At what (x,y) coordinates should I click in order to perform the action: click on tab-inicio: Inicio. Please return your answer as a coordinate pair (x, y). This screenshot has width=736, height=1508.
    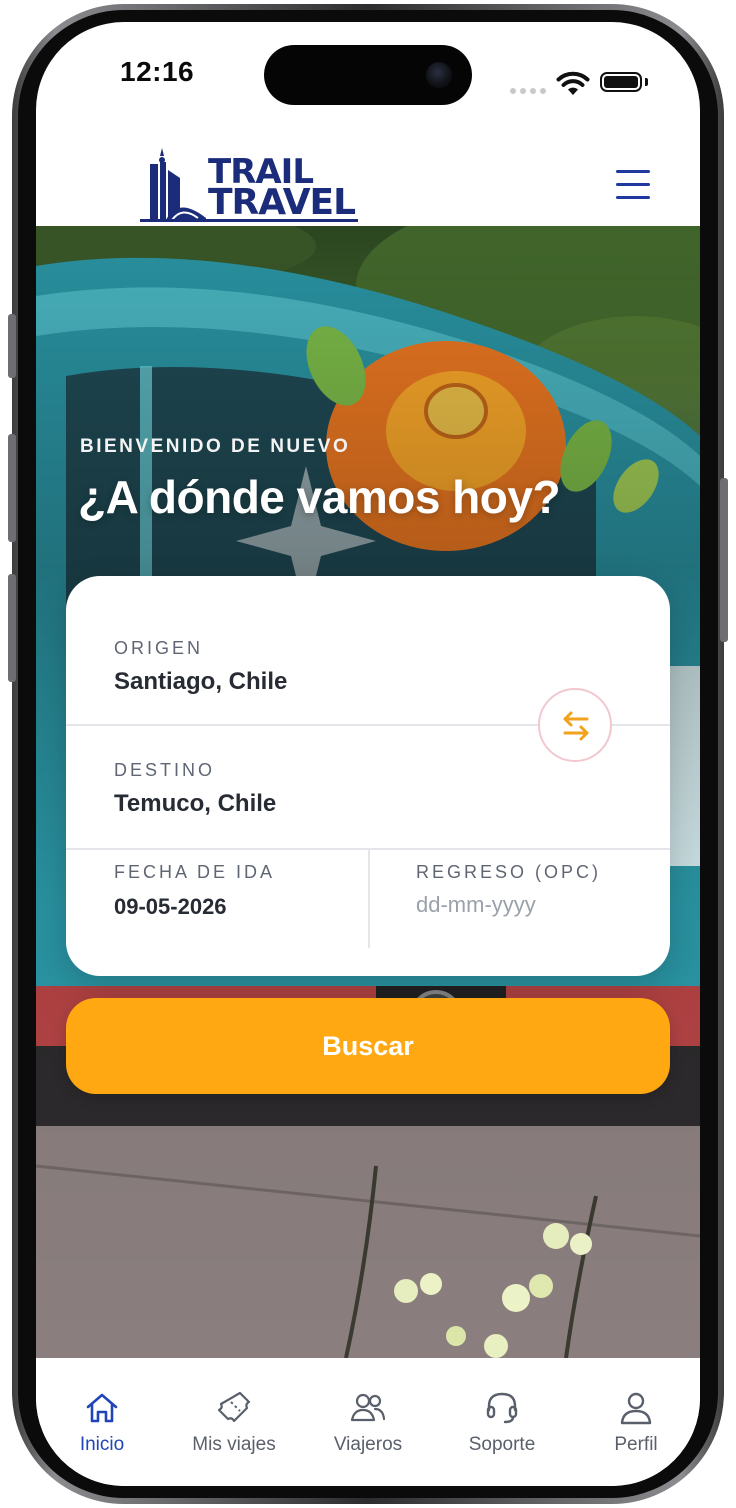
    Looking at the image, I should click on (102, 1413).